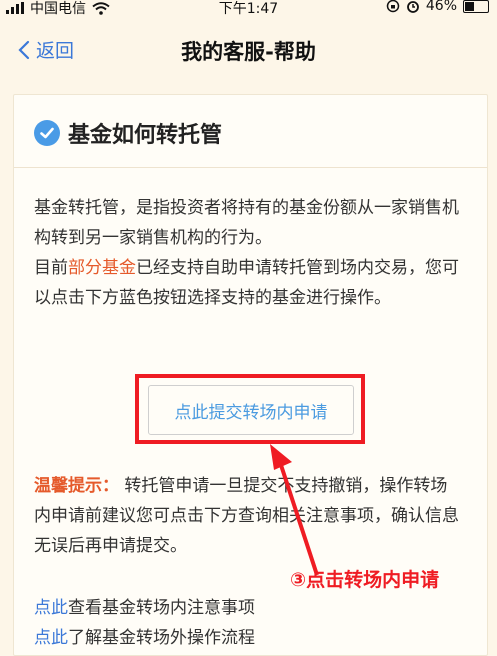 This screenshot has height=656, width=497. I want to click on annotation-arrow-icon, so click(294, 510).